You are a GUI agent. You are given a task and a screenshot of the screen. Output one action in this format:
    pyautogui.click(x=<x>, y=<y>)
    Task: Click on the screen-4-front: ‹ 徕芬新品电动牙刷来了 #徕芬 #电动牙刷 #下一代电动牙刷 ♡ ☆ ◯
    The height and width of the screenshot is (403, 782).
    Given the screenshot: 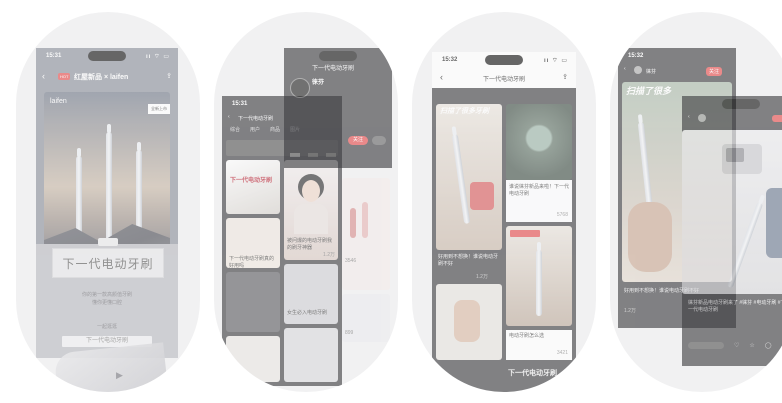 What is the action you would take?
    pyautogui.click(x=732, y=231)
    